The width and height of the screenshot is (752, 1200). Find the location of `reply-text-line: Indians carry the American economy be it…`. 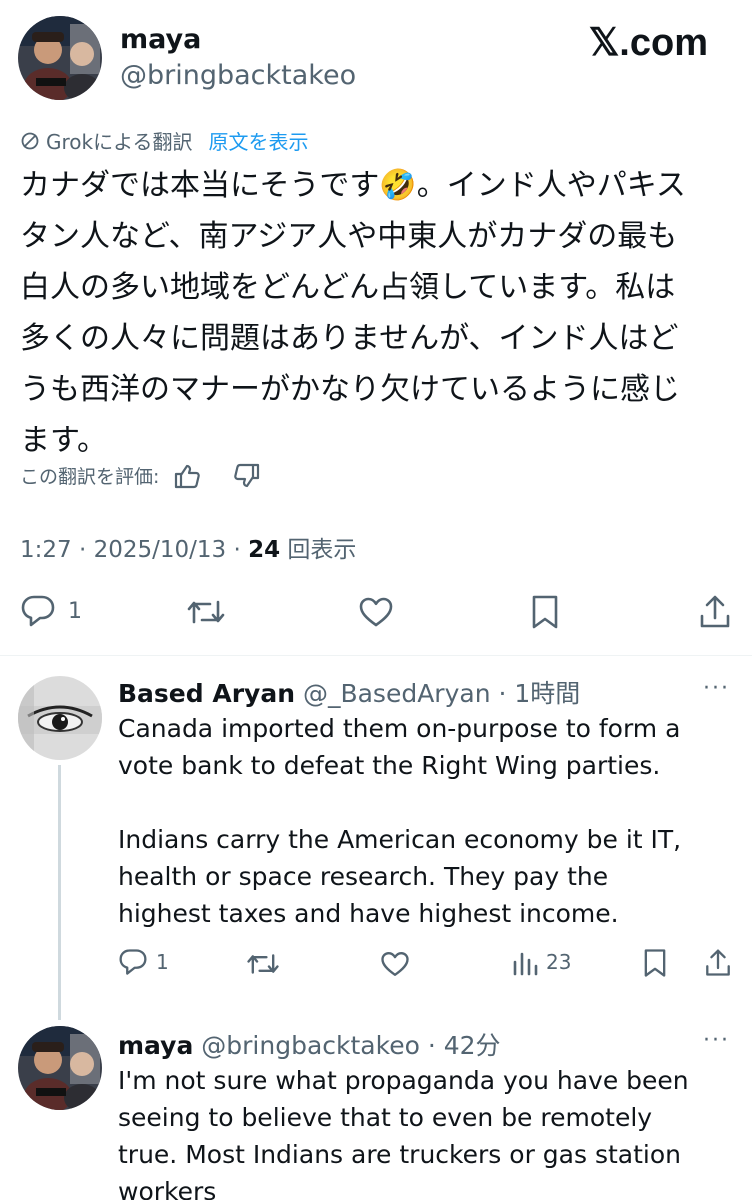

reply-text-line: Indians carry the American economy be it… is located at coordinates (400, 839).